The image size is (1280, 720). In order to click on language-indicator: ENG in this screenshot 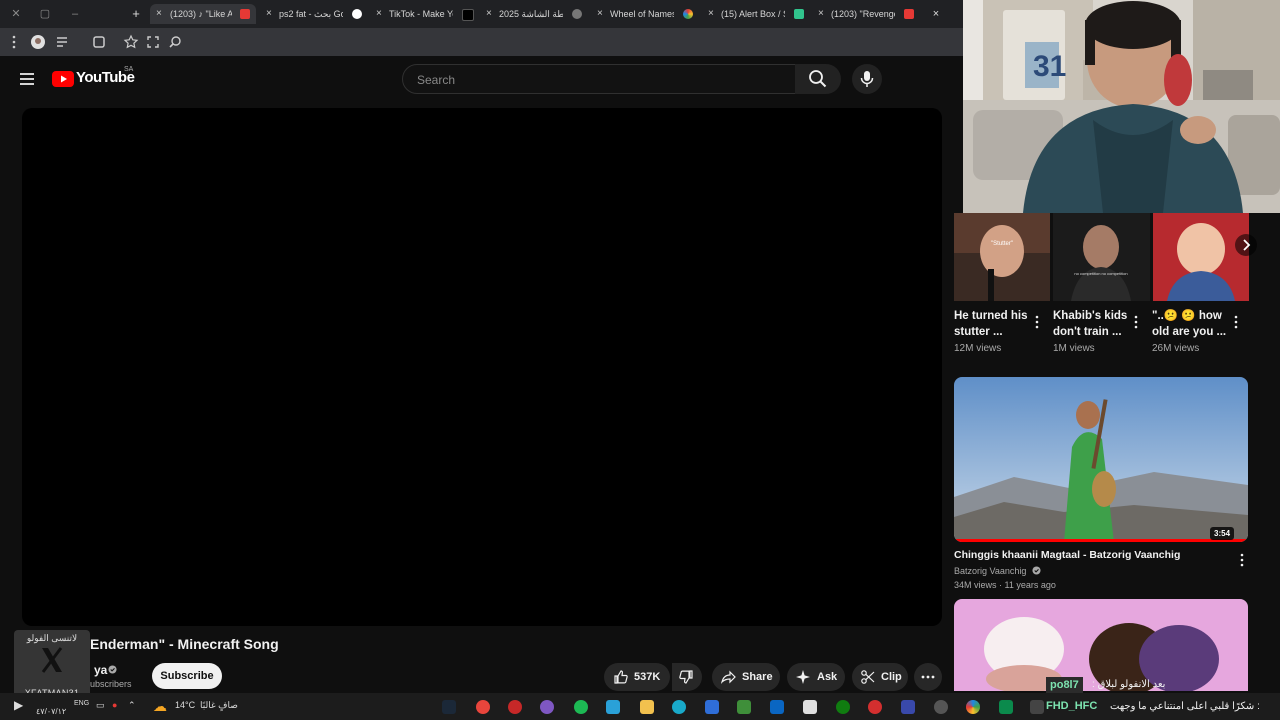, I will do `click(81, 703)`.